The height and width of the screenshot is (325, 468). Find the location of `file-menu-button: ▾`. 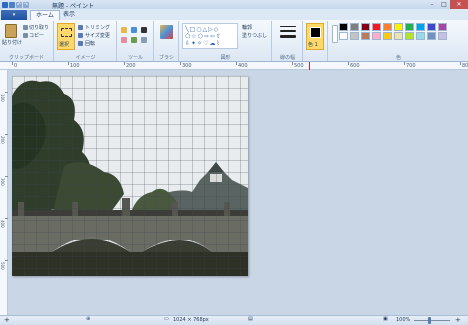

file-menu-button: ▾ is located at coordinates (14, 15).